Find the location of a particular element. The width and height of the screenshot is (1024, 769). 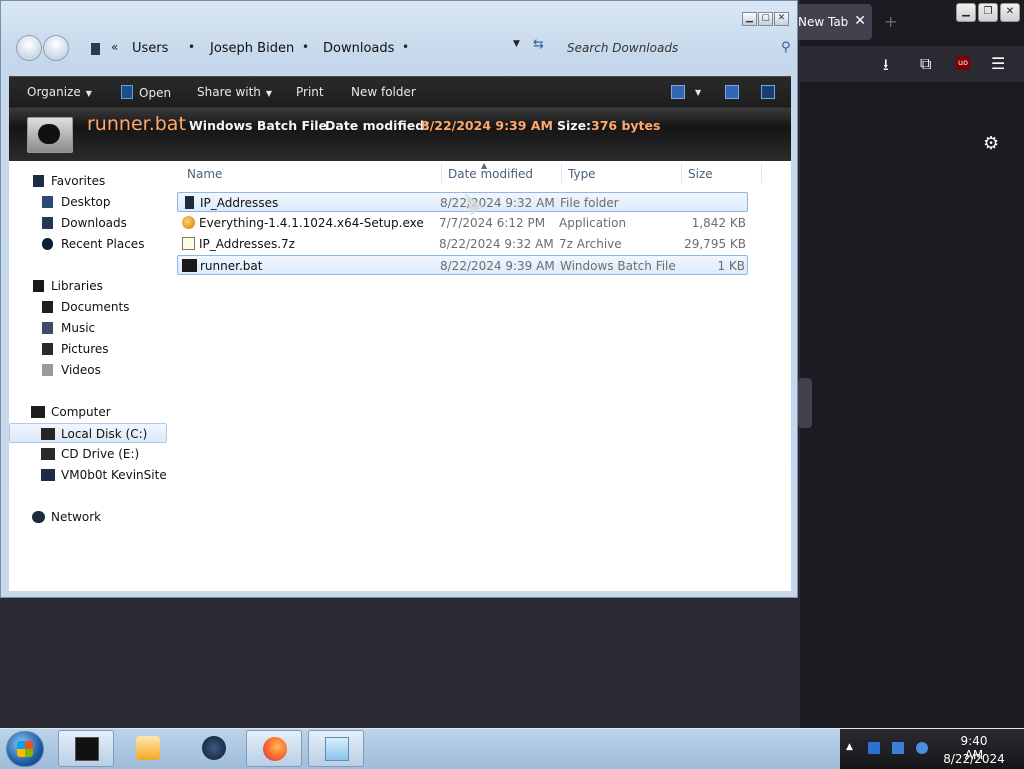

share-with-button: Share with ▼ is located at coordinates (234, 92).